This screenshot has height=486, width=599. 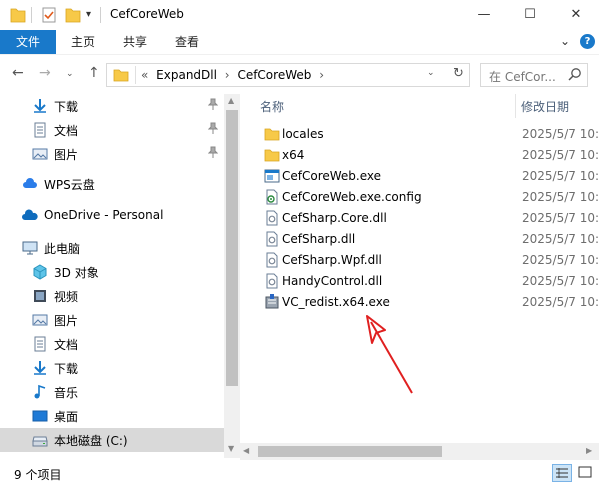 What do you see at coordinates (429, 176) in the screenshot?
I see `table-row: CefCoreWeb.exe 2025/5/7 10:4` at bounding box center [429, 176].